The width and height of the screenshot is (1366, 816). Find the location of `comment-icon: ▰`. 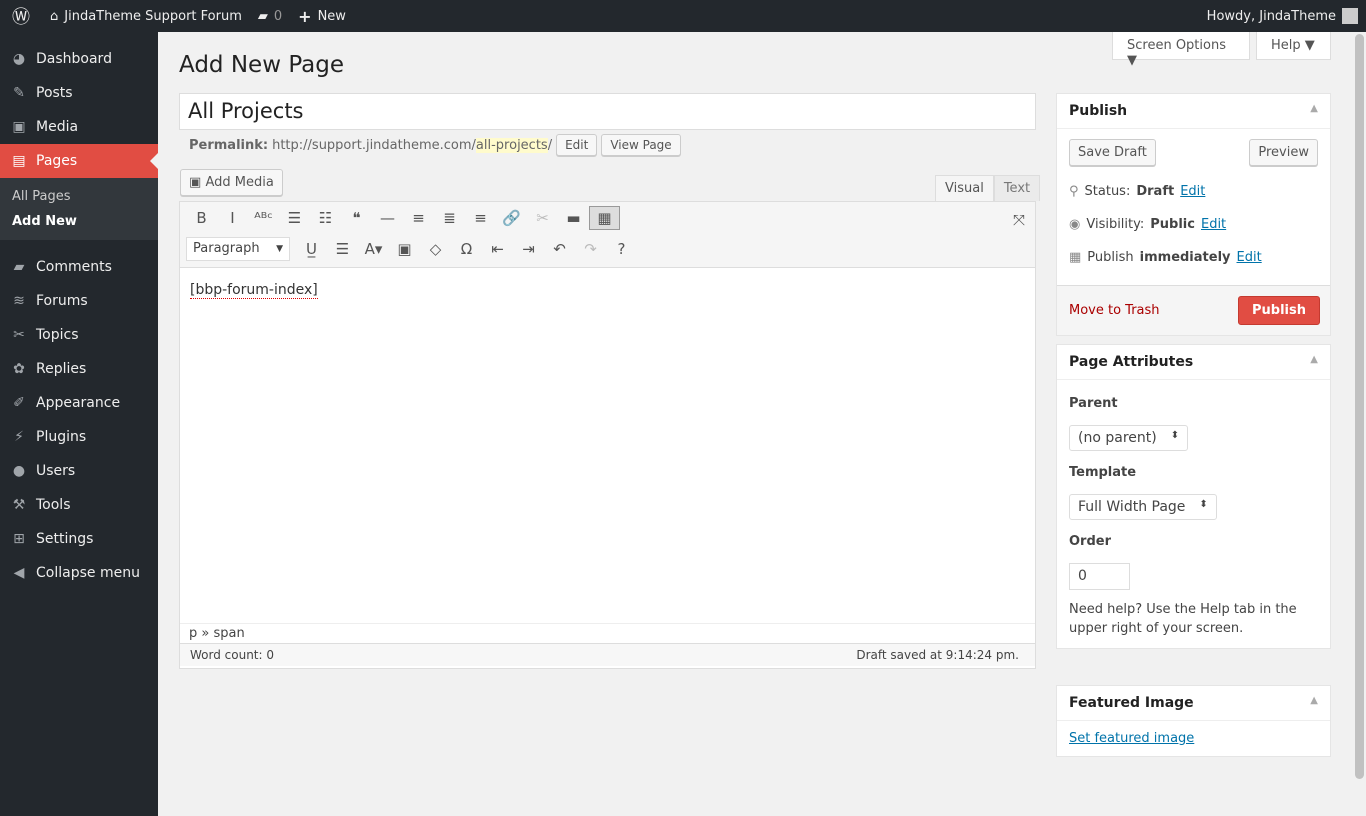

comment-icon: ▰ is located at coordinates (262, 16).